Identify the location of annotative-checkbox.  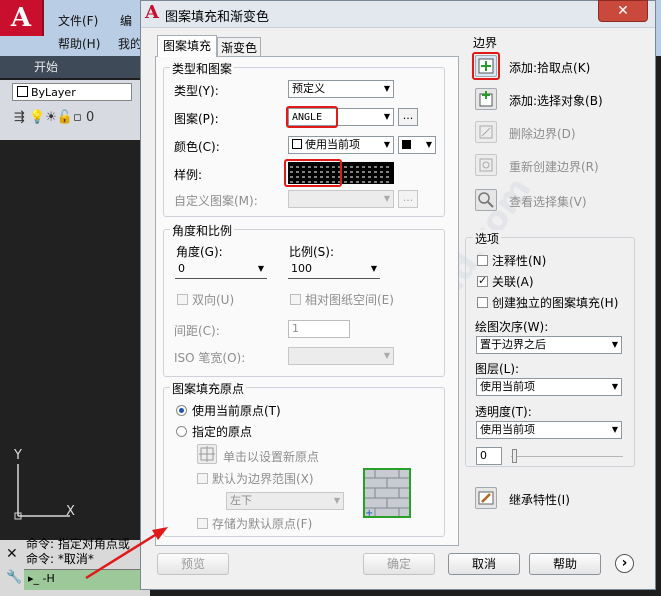
(482, 260).